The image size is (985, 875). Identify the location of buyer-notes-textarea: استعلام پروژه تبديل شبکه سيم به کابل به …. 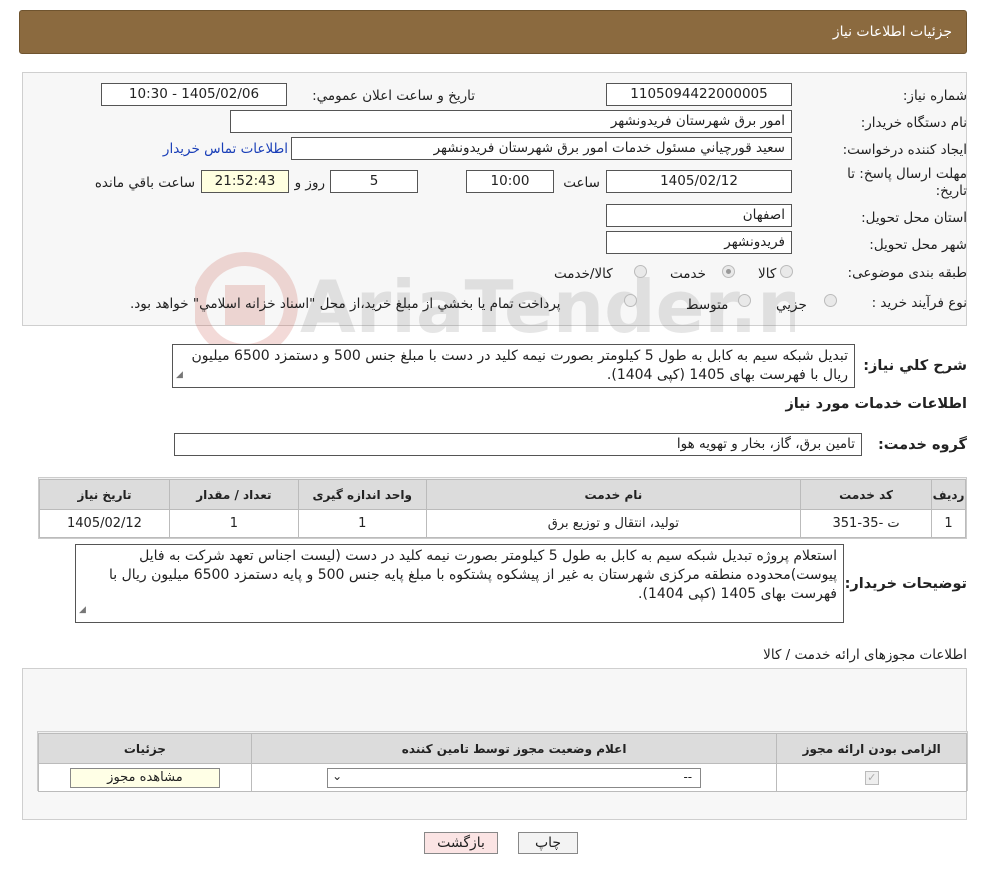
(459, 583).